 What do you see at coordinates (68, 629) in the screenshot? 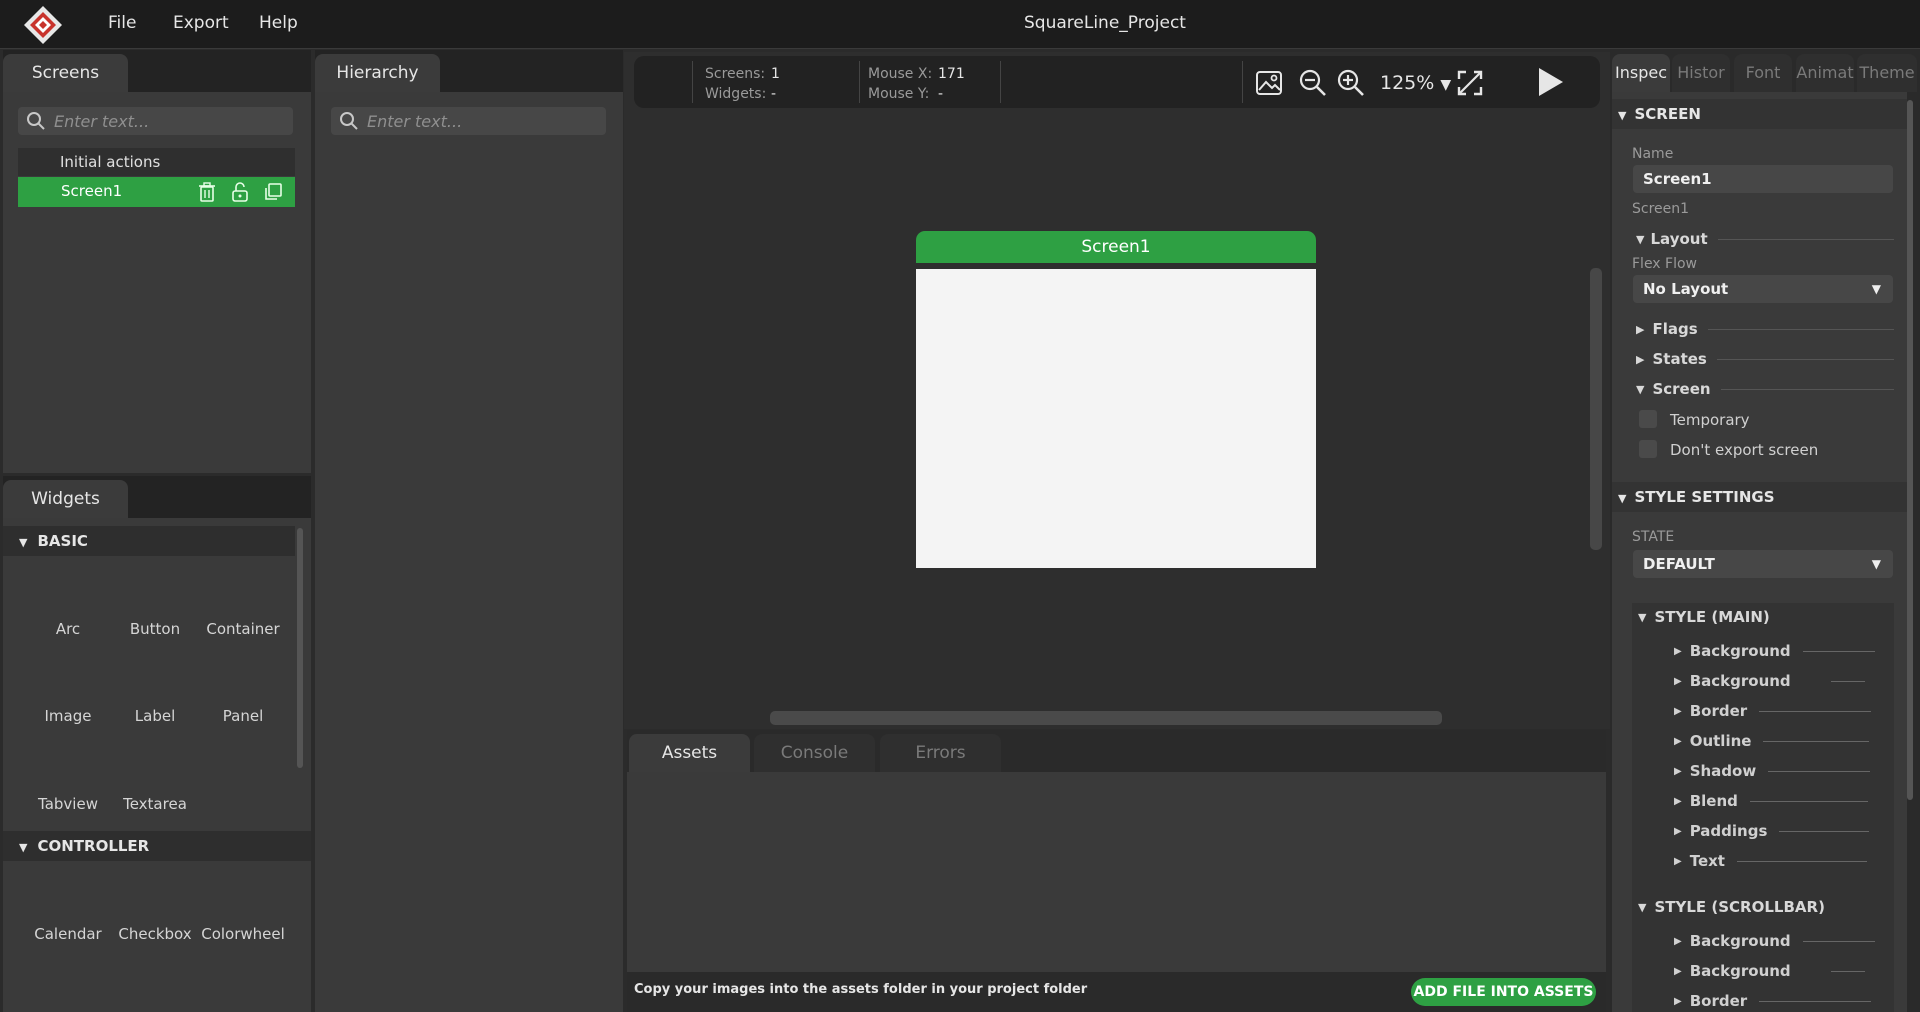
I see `widget-arc: Arc` at bounding box center [68, 629].